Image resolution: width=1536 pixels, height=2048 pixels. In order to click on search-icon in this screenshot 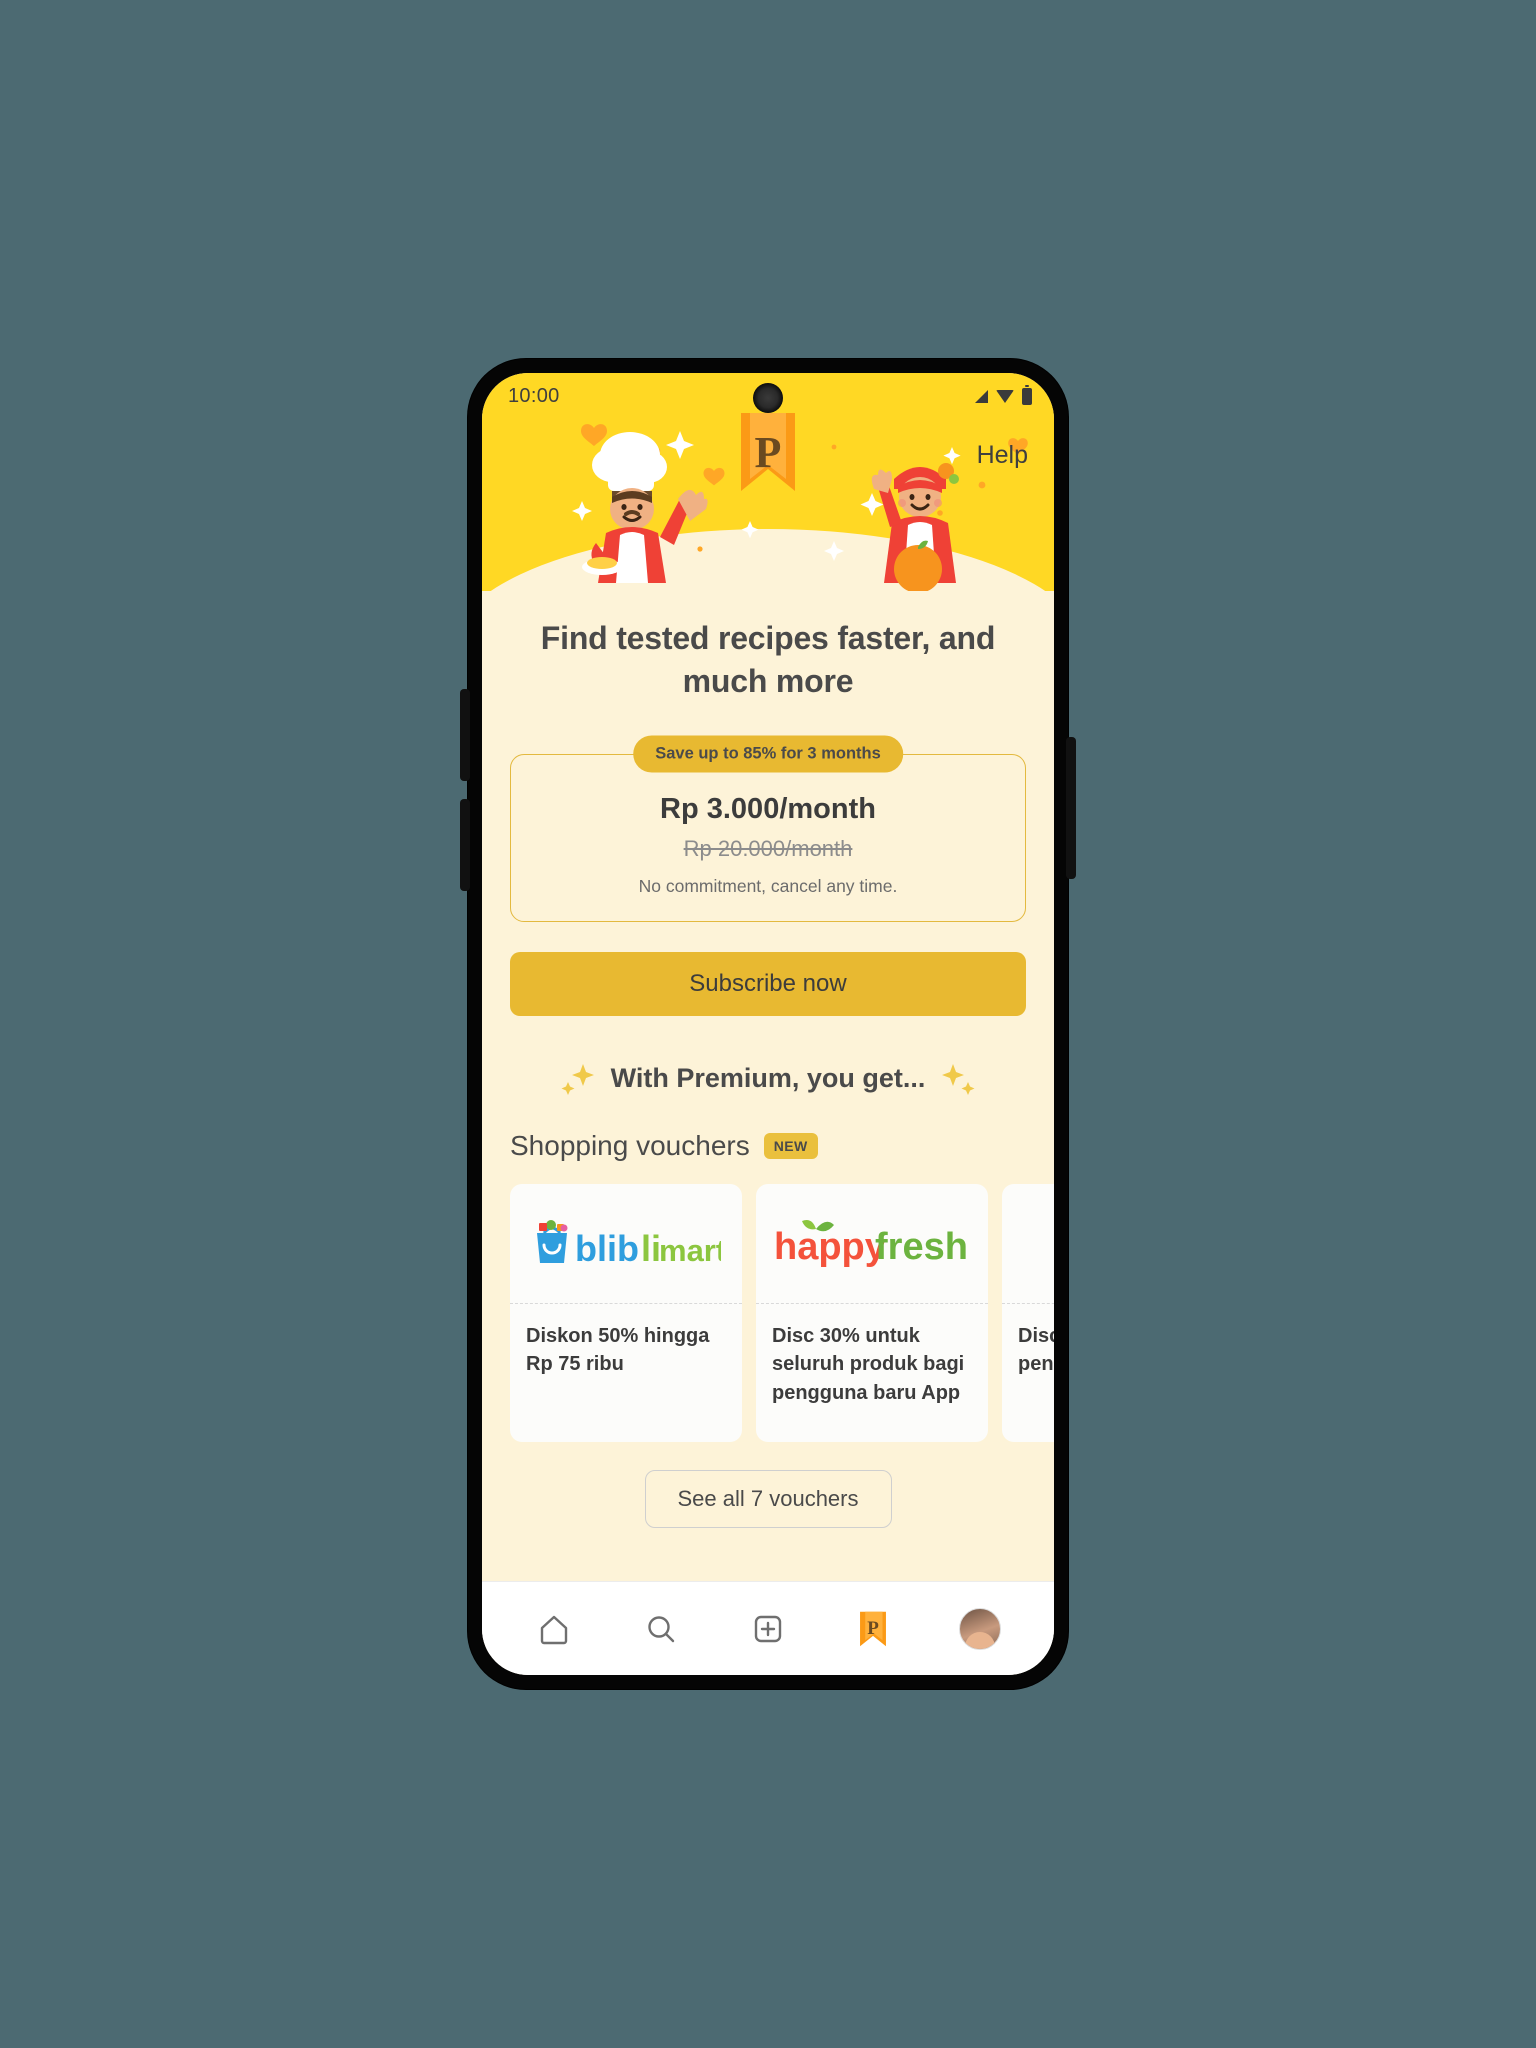, I will do `click(661, 1628)`.